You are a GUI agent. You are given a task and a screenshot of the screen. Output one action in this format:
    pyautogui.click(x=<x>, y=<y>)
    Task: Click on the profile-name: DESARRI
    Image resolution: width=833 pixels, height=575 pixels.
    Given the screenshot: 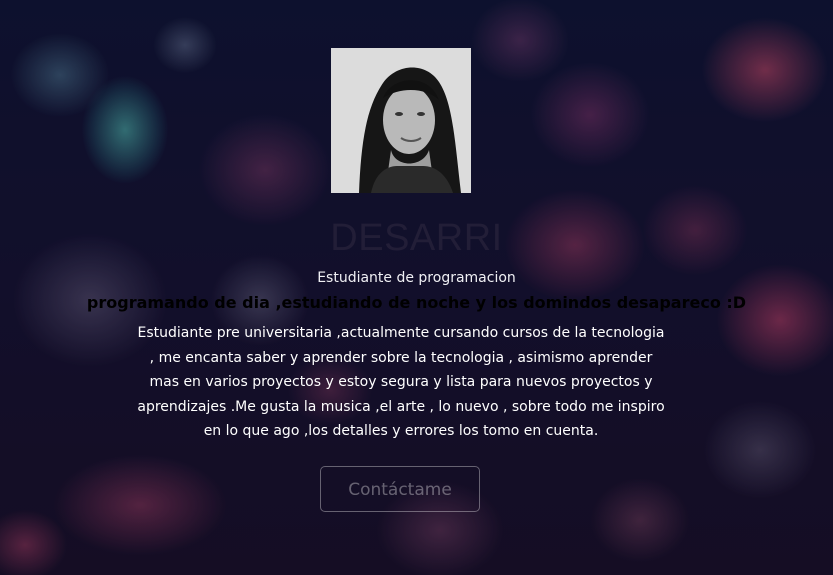 What is the action you would take?
    pyautogui.click(x=416, y=238)
    